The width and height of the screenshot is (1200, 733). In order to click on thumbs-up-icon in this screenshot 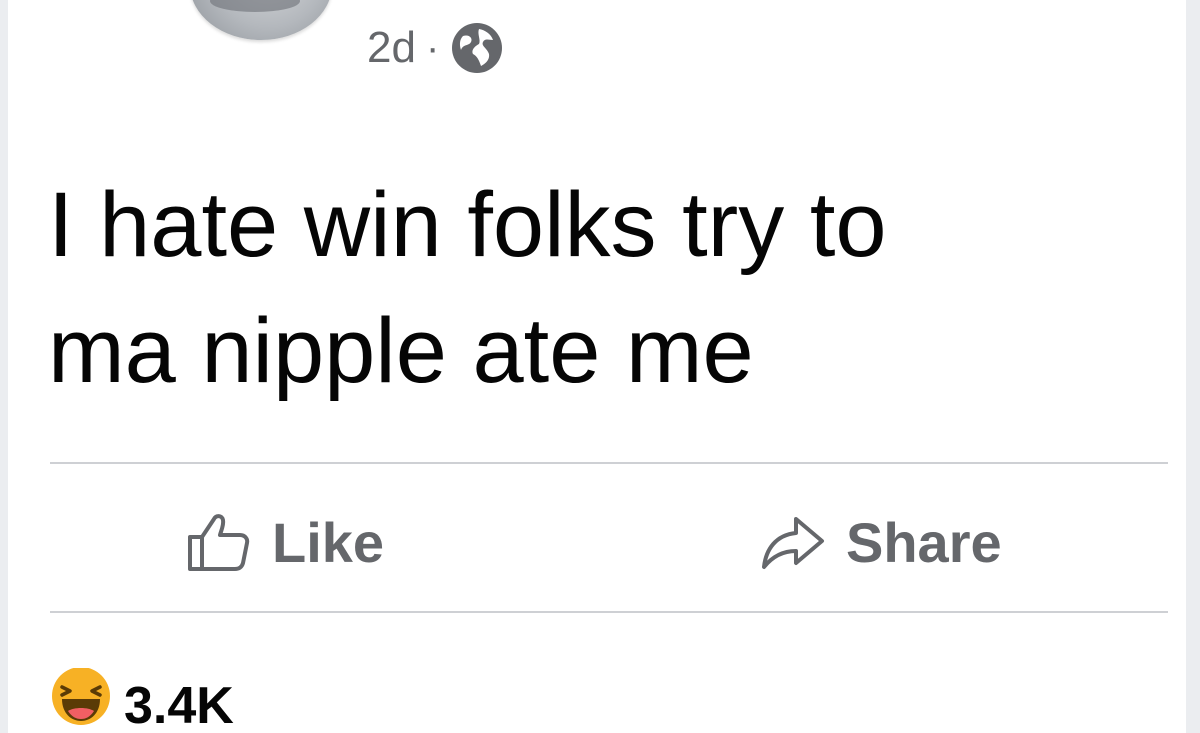, I will do `click(219, 542)`.